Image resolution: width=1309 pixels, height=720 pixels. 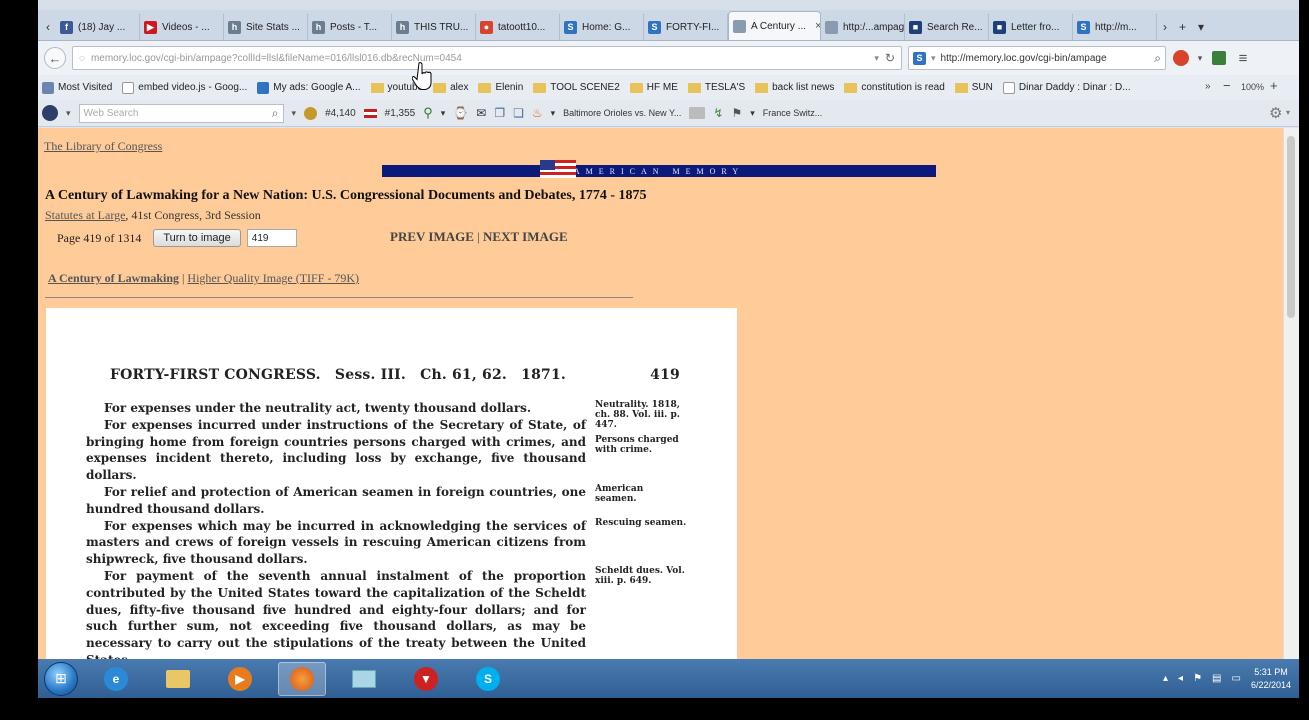 I want to click on start-button: ⊞, so click(x=61, y=678).